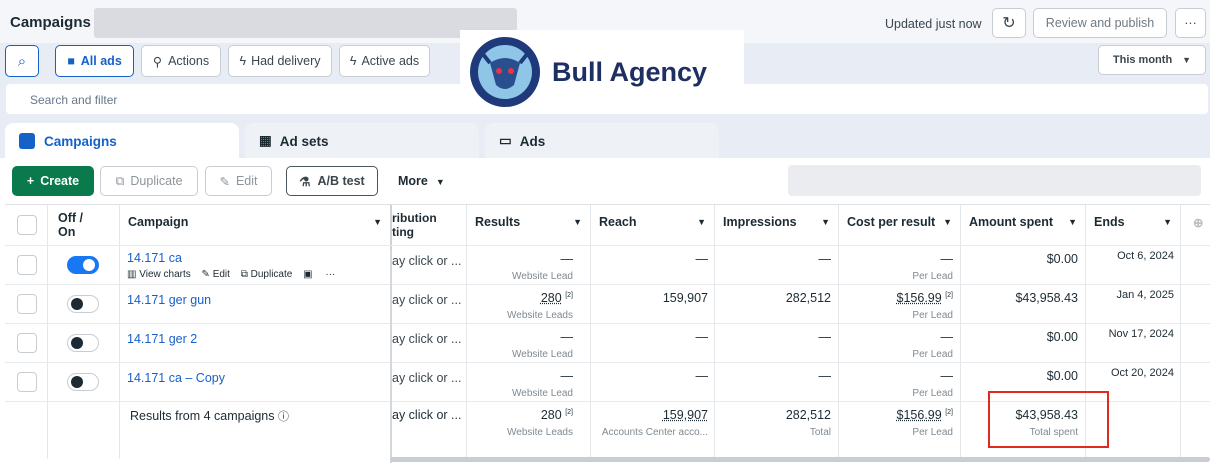 The height and width of the screenshot is (463, 1210). I want to click on campaign-name-link: 14.171 ca – Copy, so click(176, 378).